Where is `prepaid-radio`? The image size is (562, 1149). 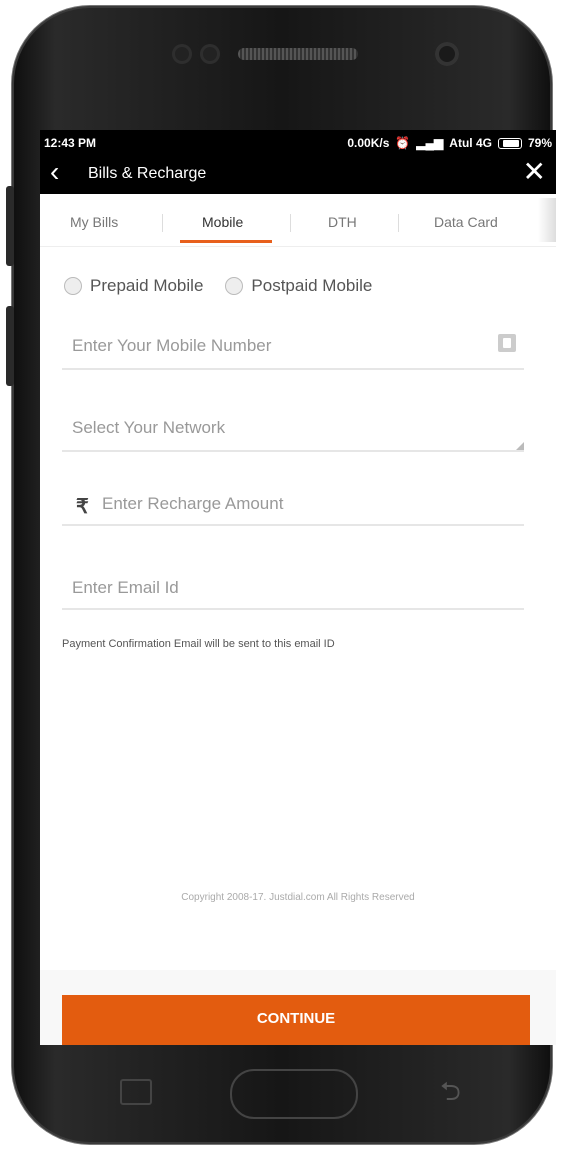
prepaid-radio is located at coordinates (73, 286).